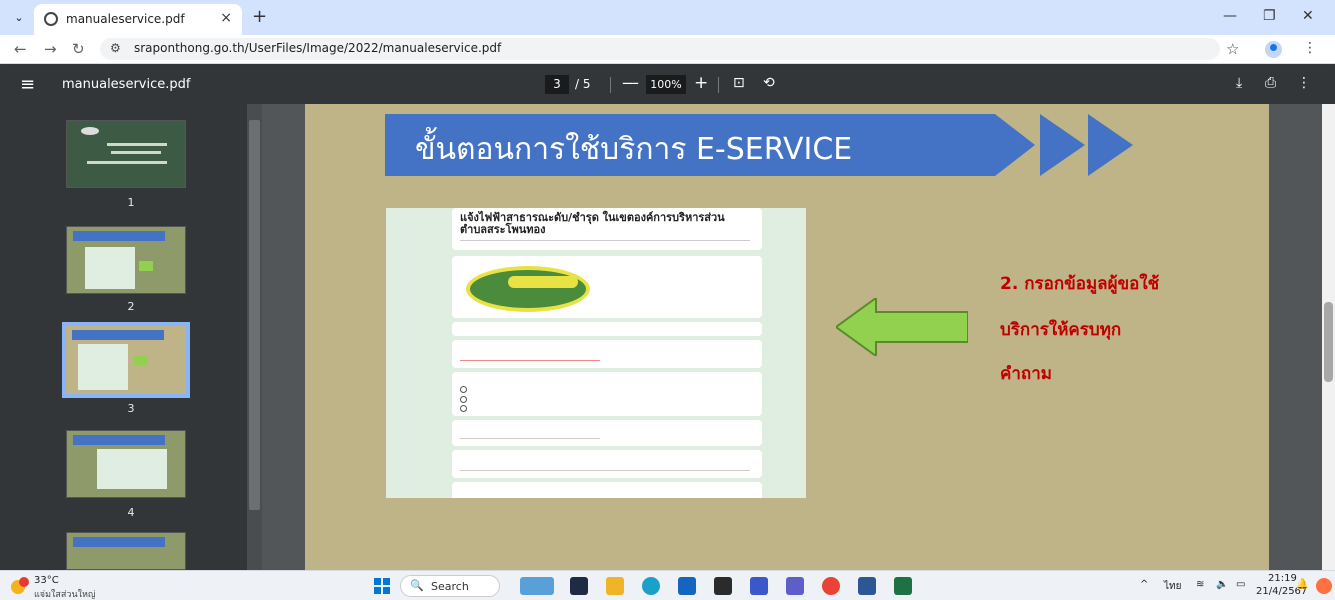 This screenshot has width=1335, height=600. What do you see at coordinates (537, 586) in the screenshot?
I see `widgets-icon` at bounding box center [537, 586].